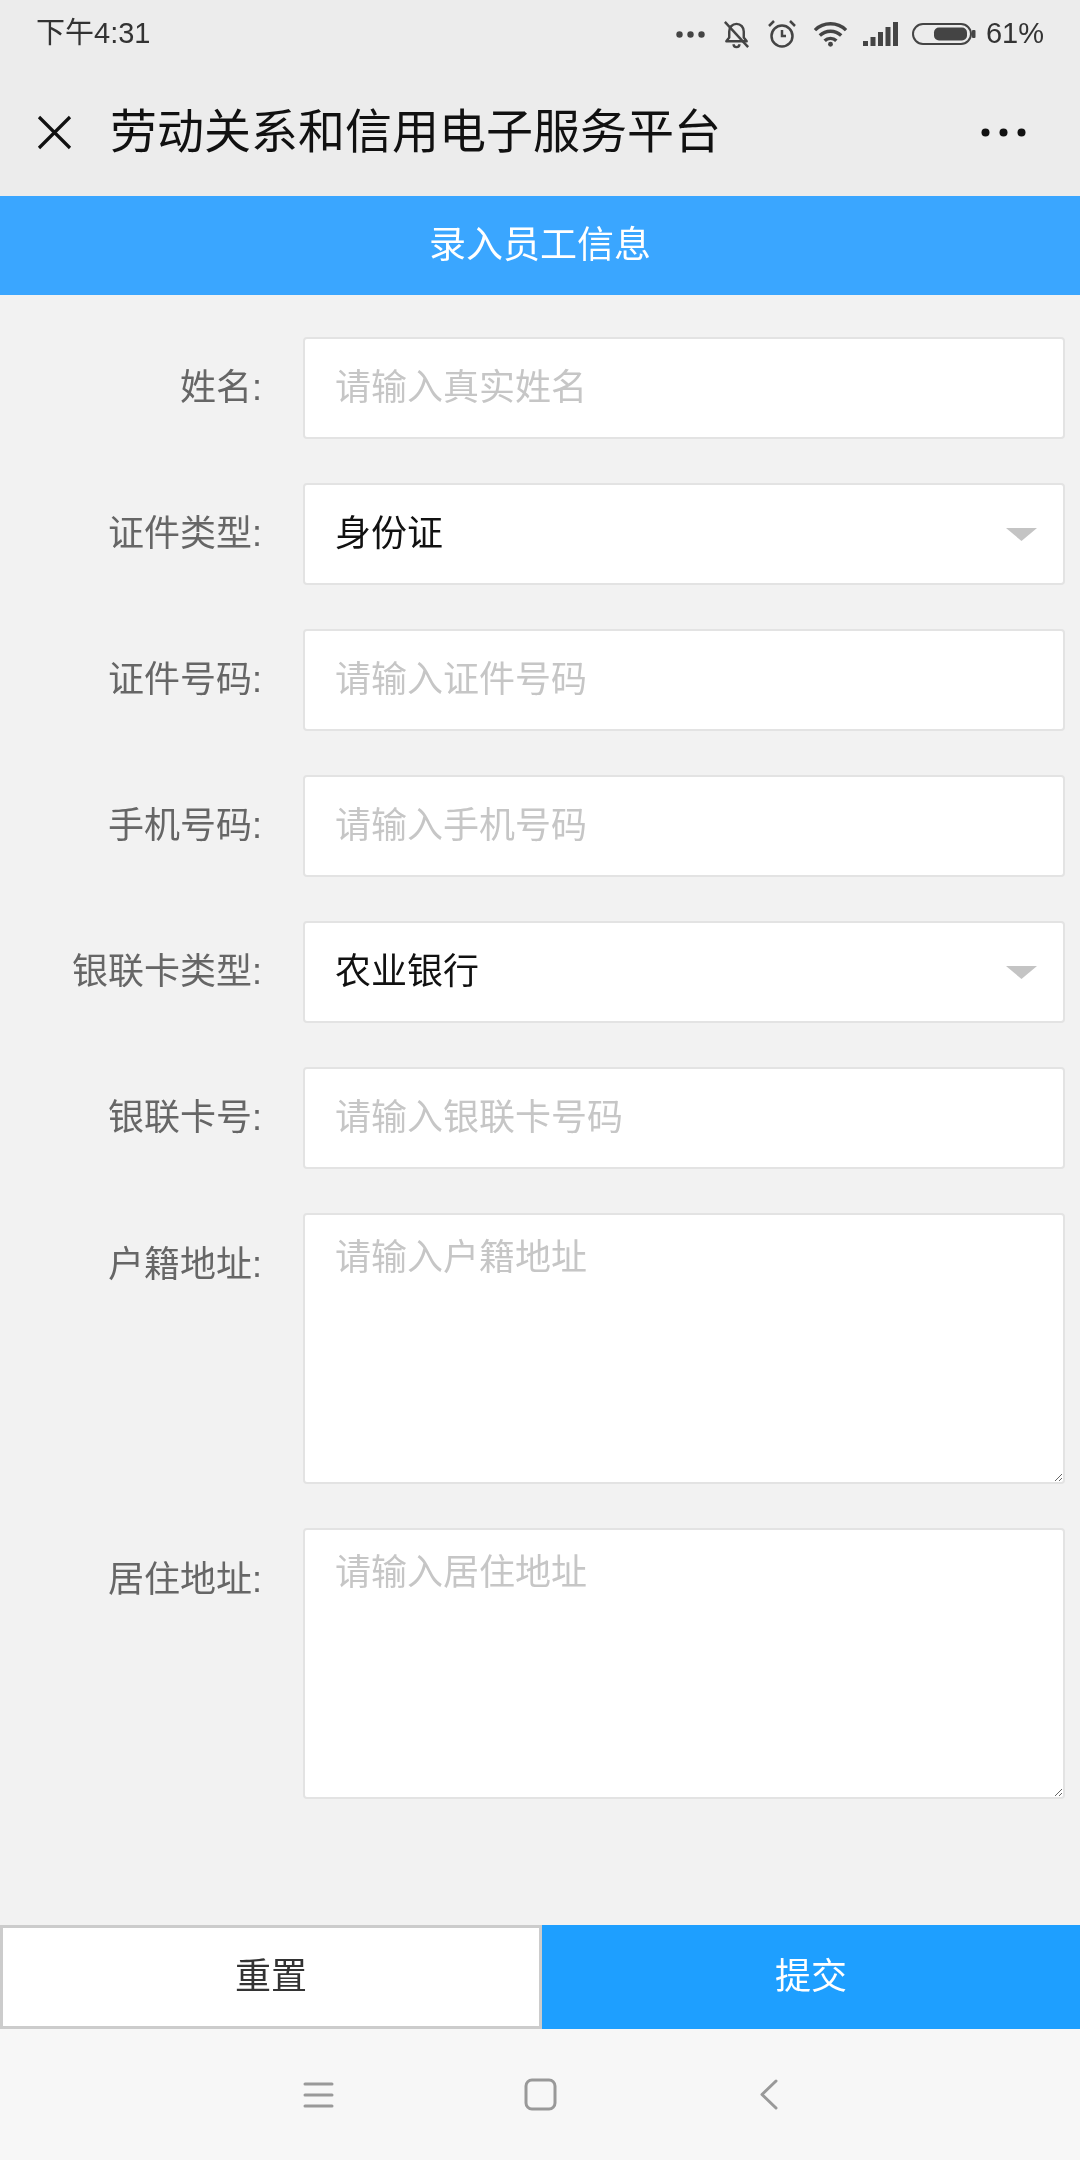 The width and height of the screenshot is (1080, 2160). Describe the element at coordinates (768, 2094) in the screenshot. I see `back-icon` at that location.